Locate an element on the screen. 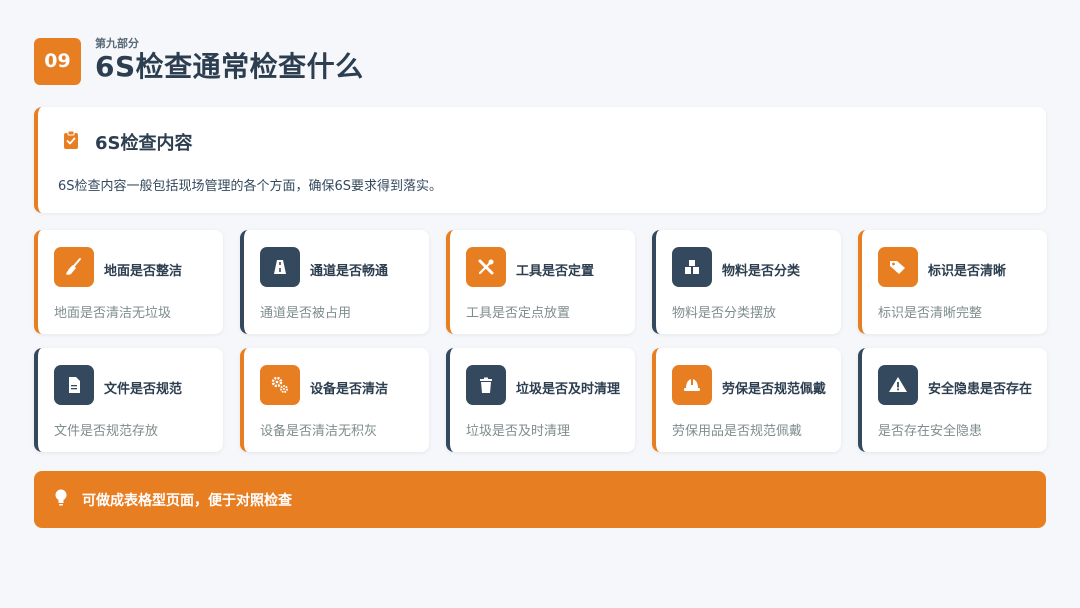 The width and height of the screenshot is (1080, 608). intro-title: 6S检查内容 is located at coordinates (144, 143).